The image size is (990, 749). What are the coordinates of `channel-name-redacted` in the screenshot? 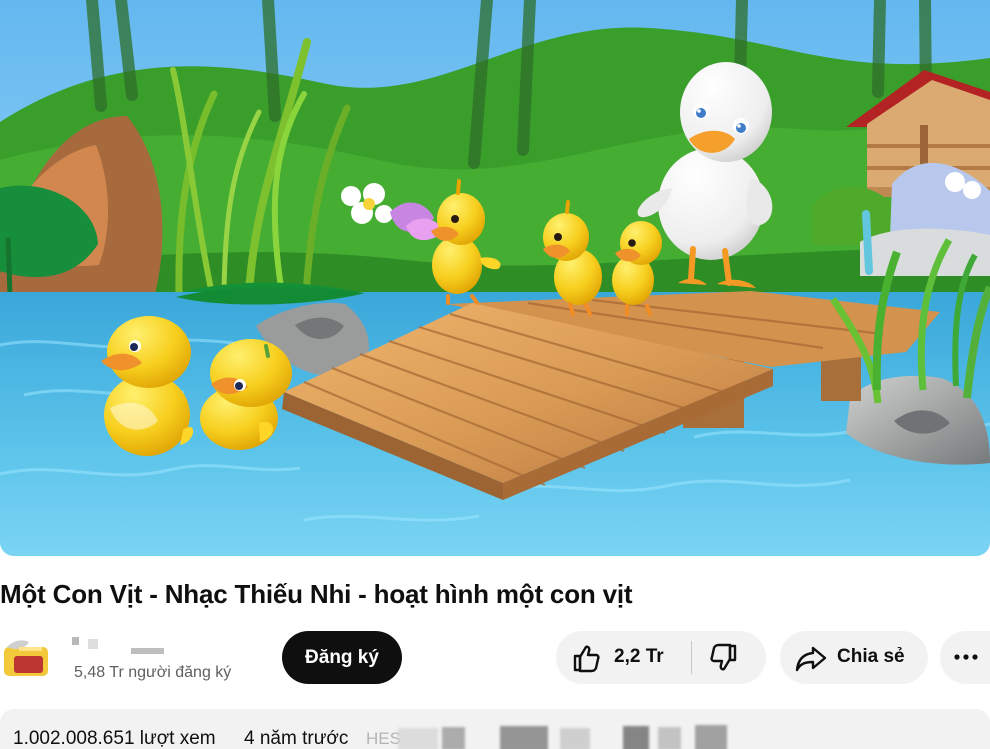 It's located at (118, 645).